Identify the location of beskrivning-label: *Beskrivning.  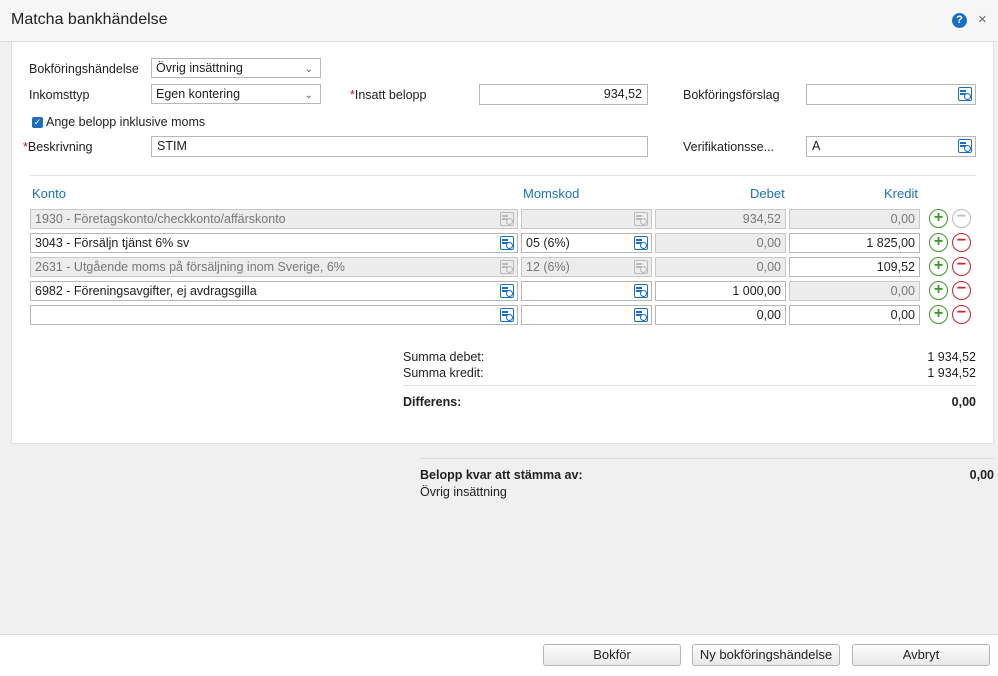
(58, 147).